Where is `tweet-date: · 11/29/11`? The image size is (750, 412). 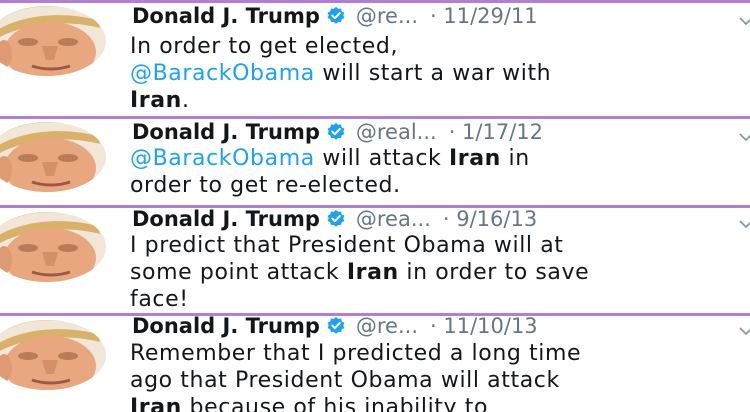
tweet-date: · 11/29/11 is located at coordinates (484, 16).